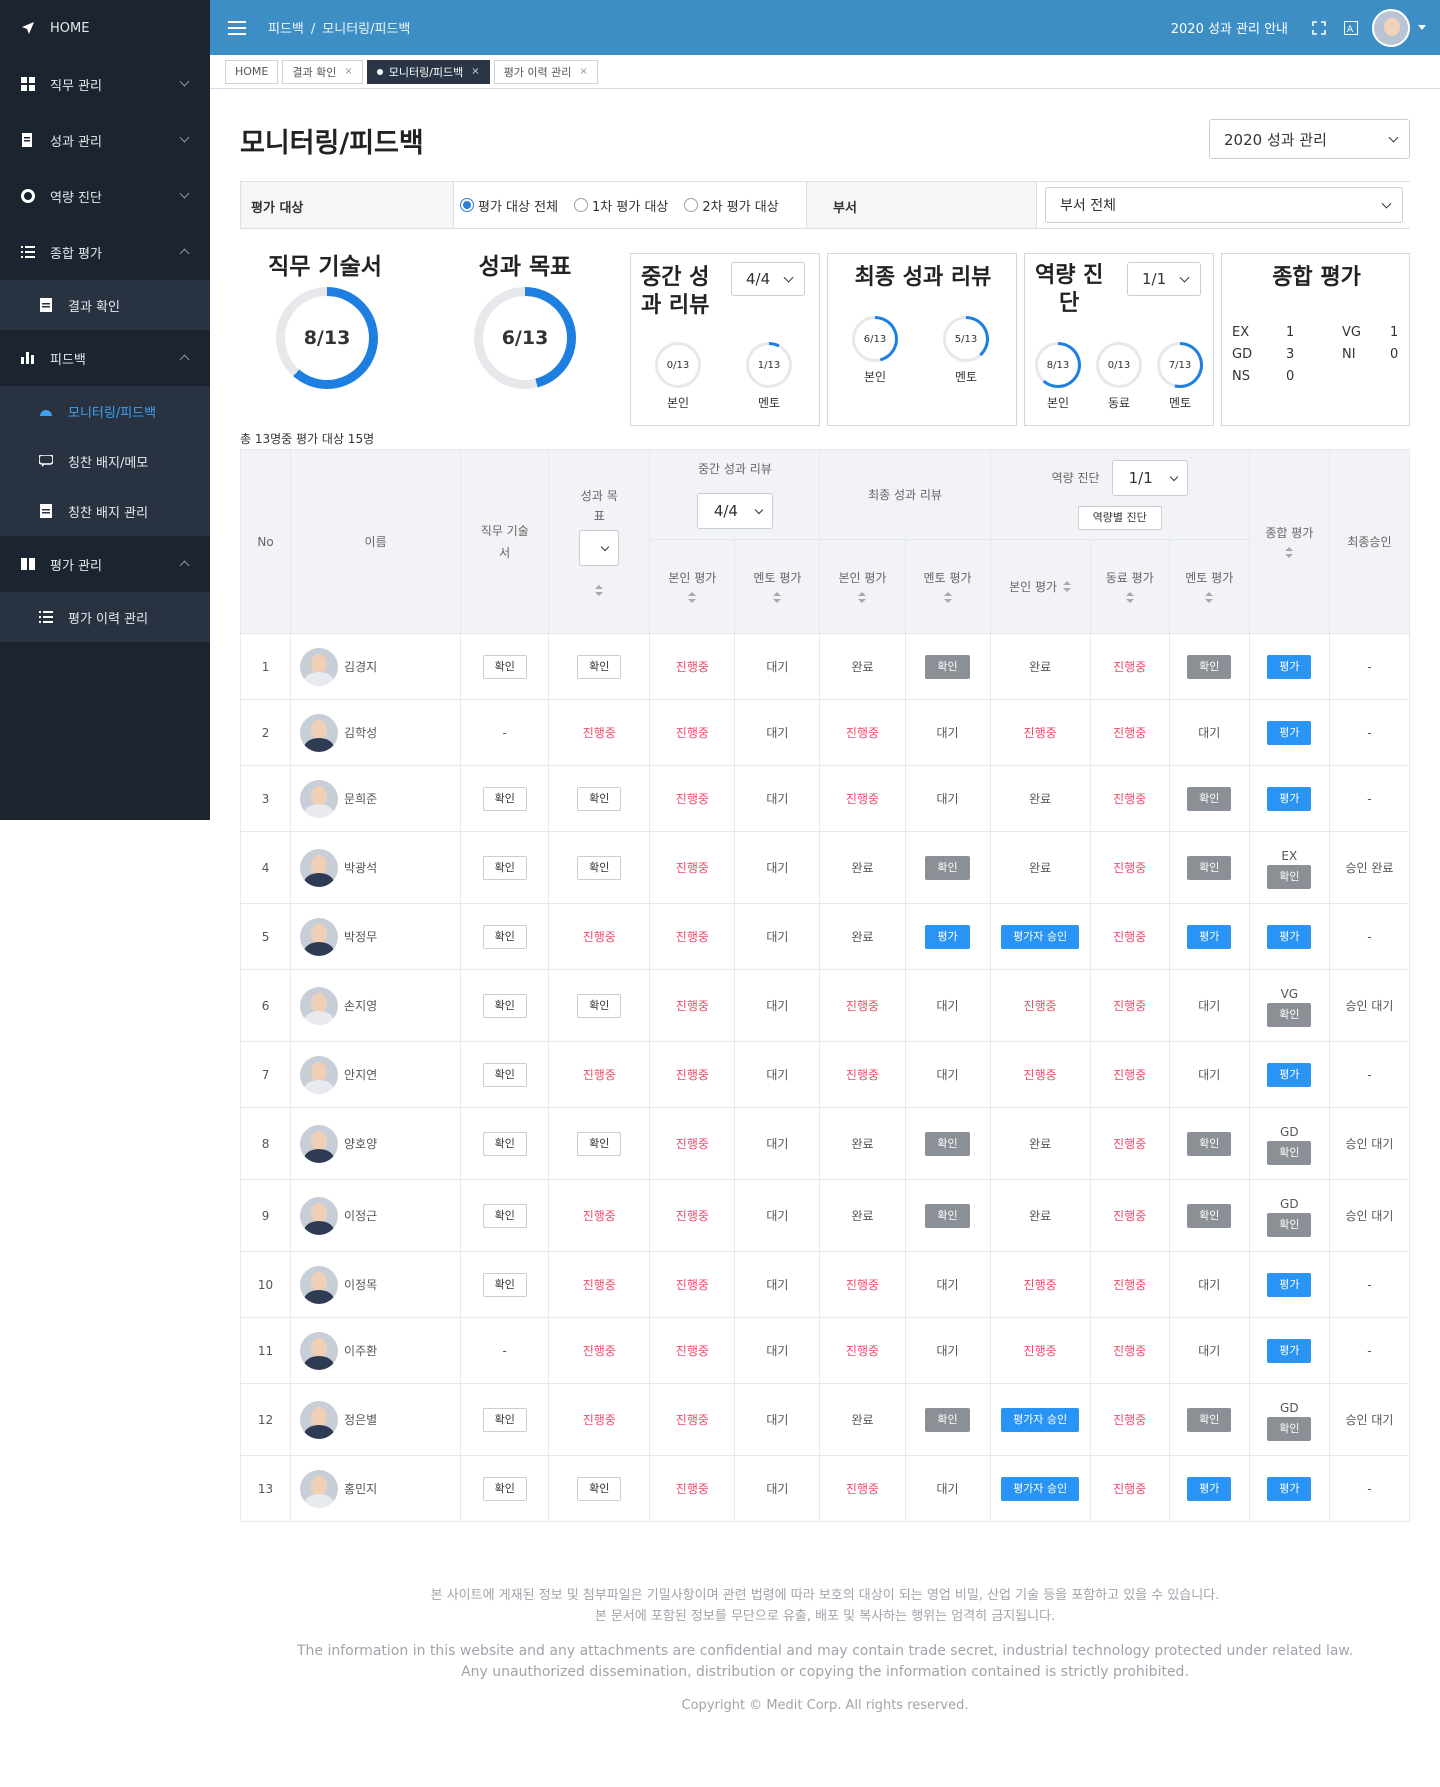  I want to click on tab-home: HOME, so click(252, 71).